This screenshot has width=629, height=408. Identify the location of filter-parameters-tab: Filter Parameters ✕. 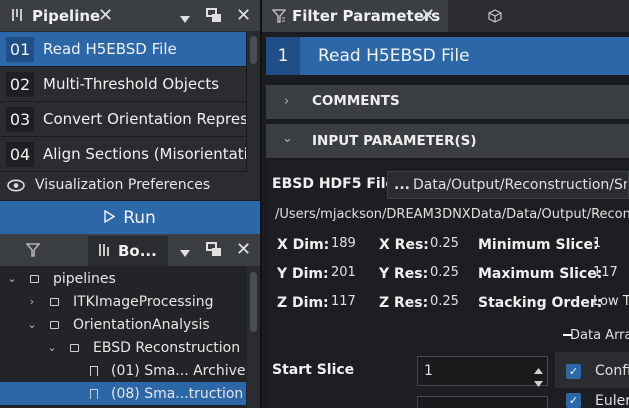
(355, 16).